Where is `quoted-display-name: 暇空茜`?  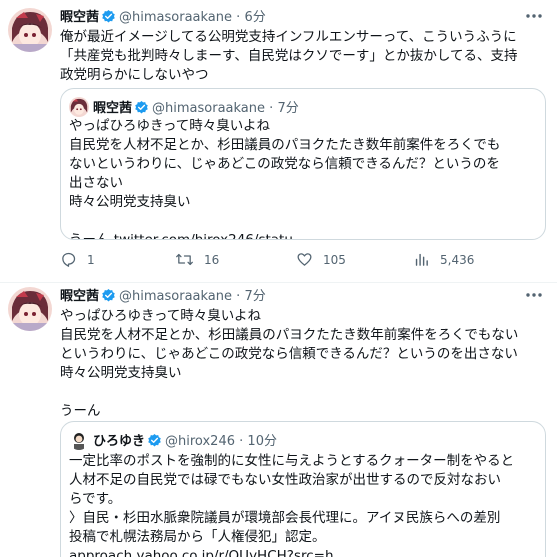
quoted-display-name: 暇空茜 is located at coordinates (113, 108).